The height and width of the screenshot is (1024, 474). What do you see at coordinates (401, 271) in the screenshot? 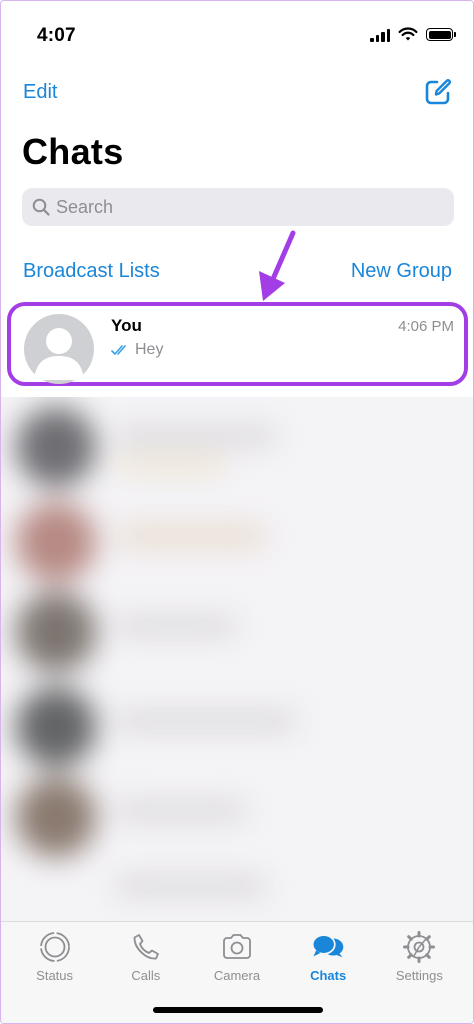
I see `new-group-link: New Group` at bounding box center [401, 271].